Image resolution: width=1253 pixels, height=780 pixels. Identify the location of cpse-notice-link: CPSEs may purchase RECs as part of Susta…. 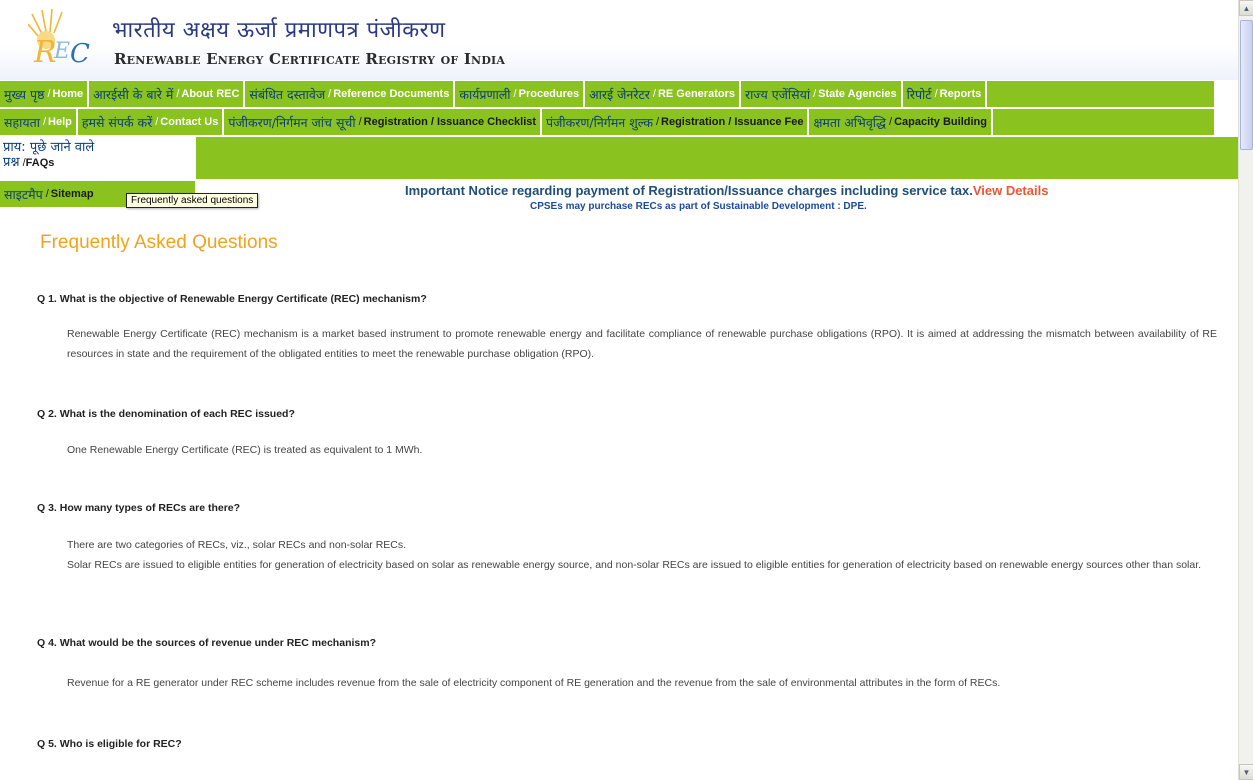
(698, 206).